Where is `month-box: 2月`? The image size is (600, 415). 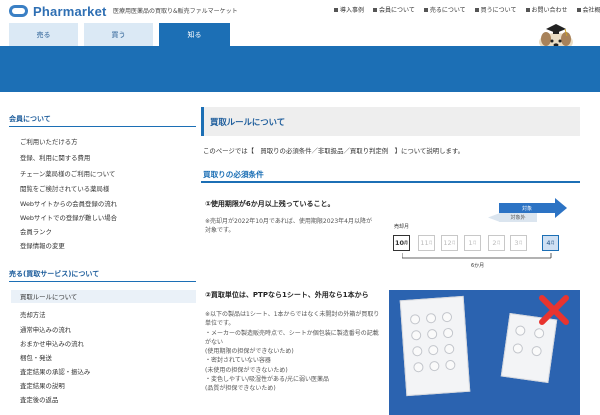
month-box: 2月 is located at coordinates (496, 243).